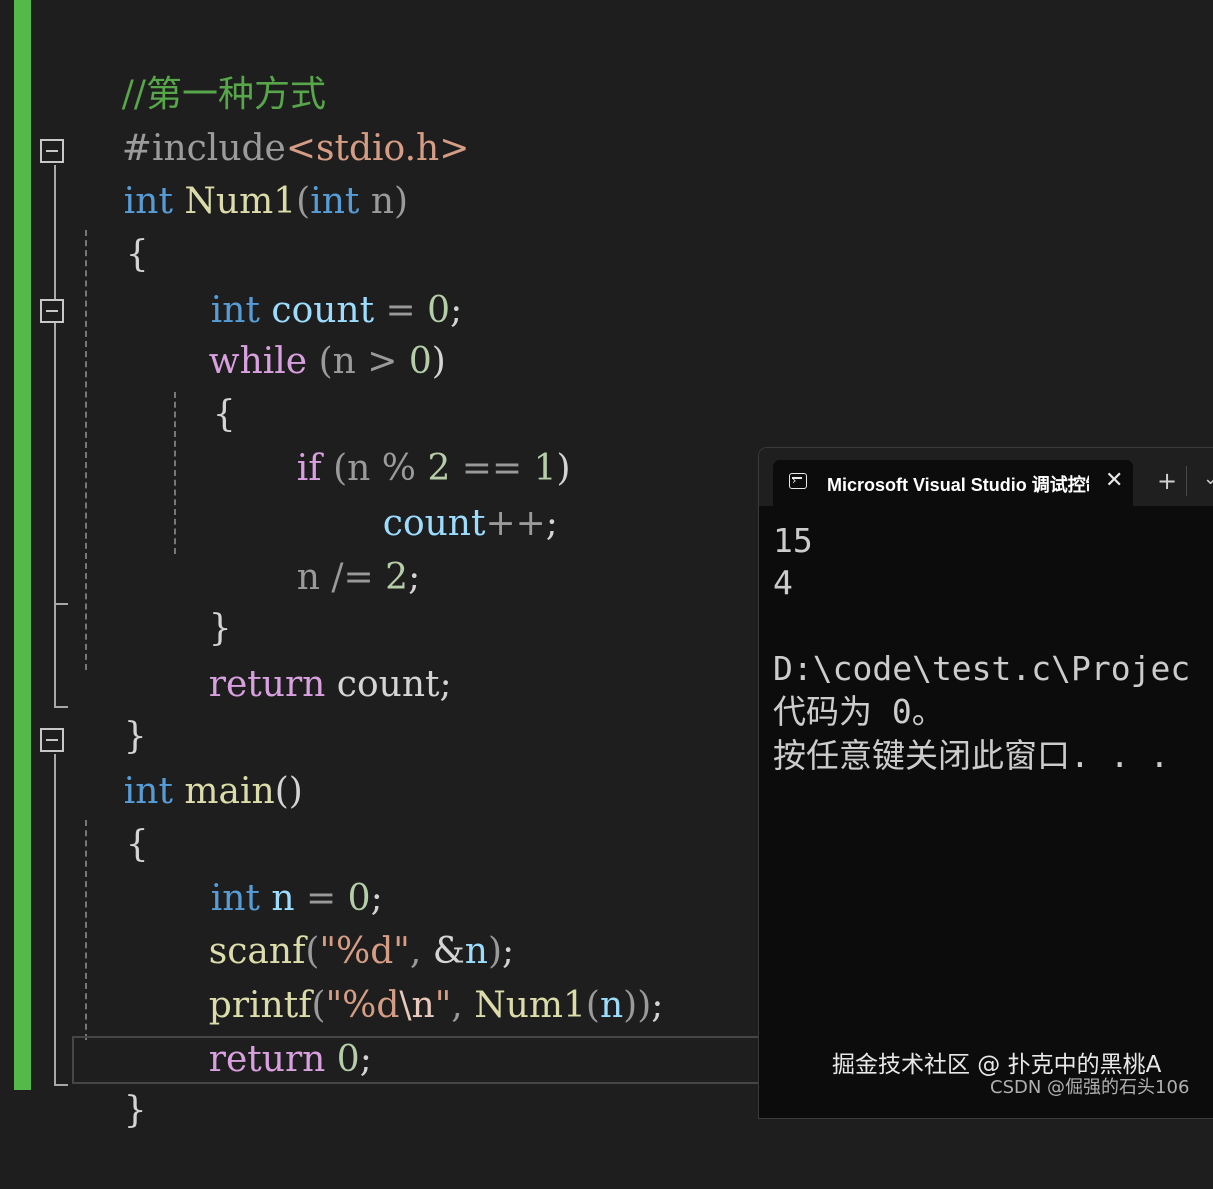 The height and width of the screenshot is (1189, 1213). Describe the element at coordinates (240, 201) in the screenshot. I see `function-name-num1: Num1` at that location.